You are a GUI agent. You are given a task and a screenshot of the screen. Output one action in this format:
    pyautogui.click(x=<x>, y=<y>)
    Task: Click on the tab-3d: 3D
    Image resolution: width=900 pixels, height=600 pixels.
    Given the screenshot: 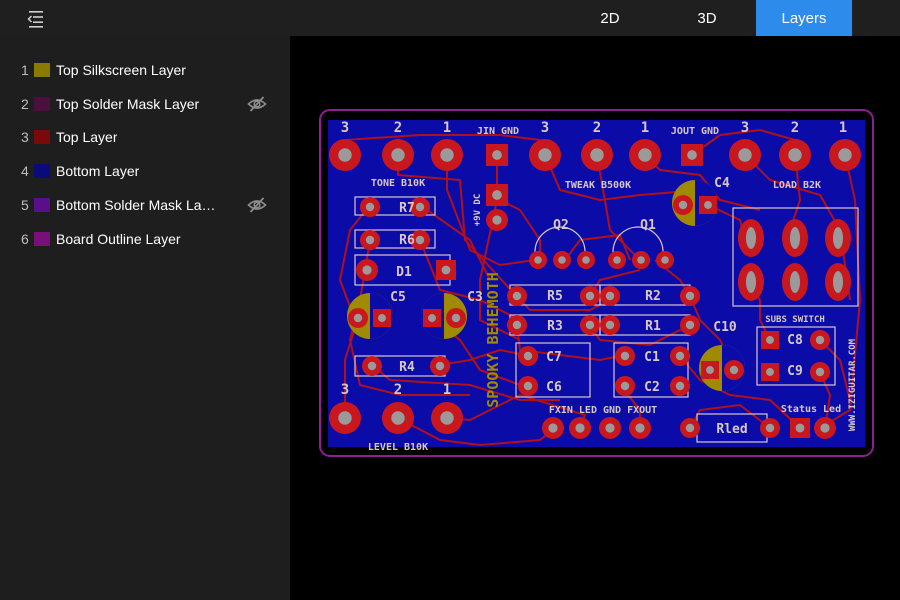 What is the action you would take?
    pyautogui.click(x=707, y=18)
    